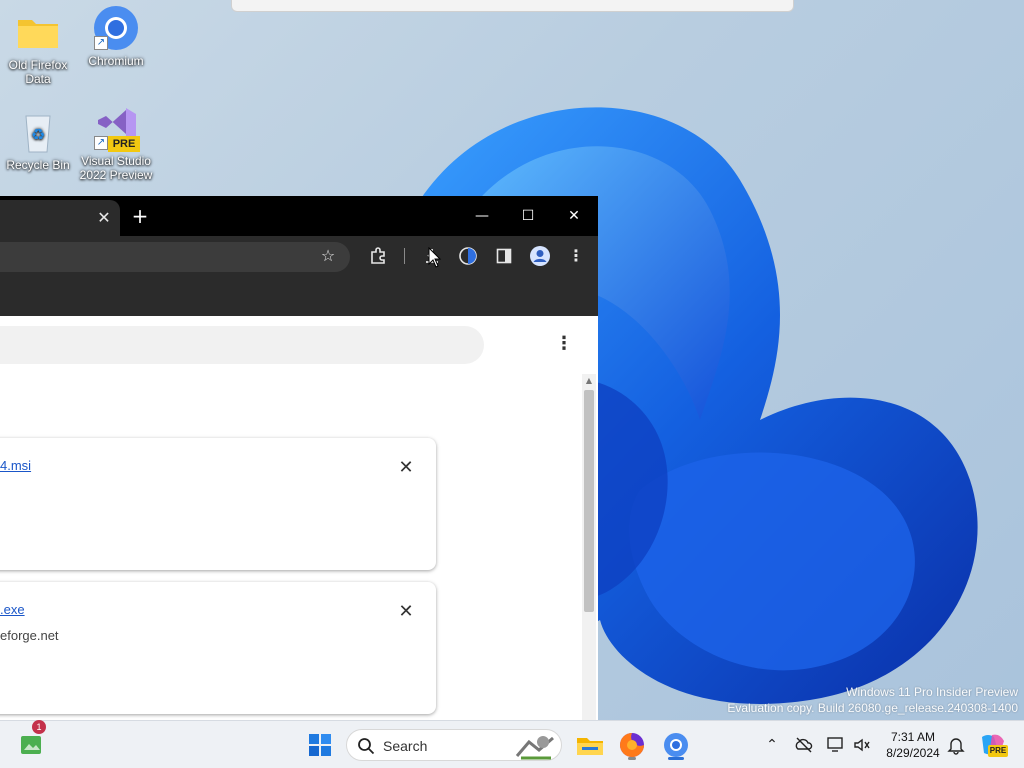 The image size is (1024, 768). I want to click on notification-bell-icon, so click(956, 745).